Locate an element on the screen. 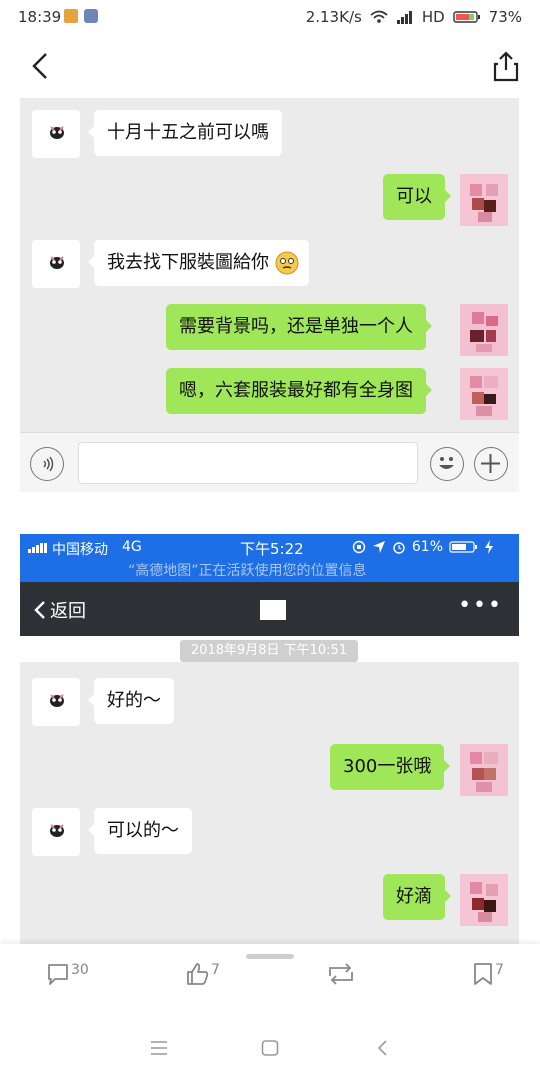 The image size is (540, 1080). ios-battery-percent: 61% is located at coordinates (427, 547).